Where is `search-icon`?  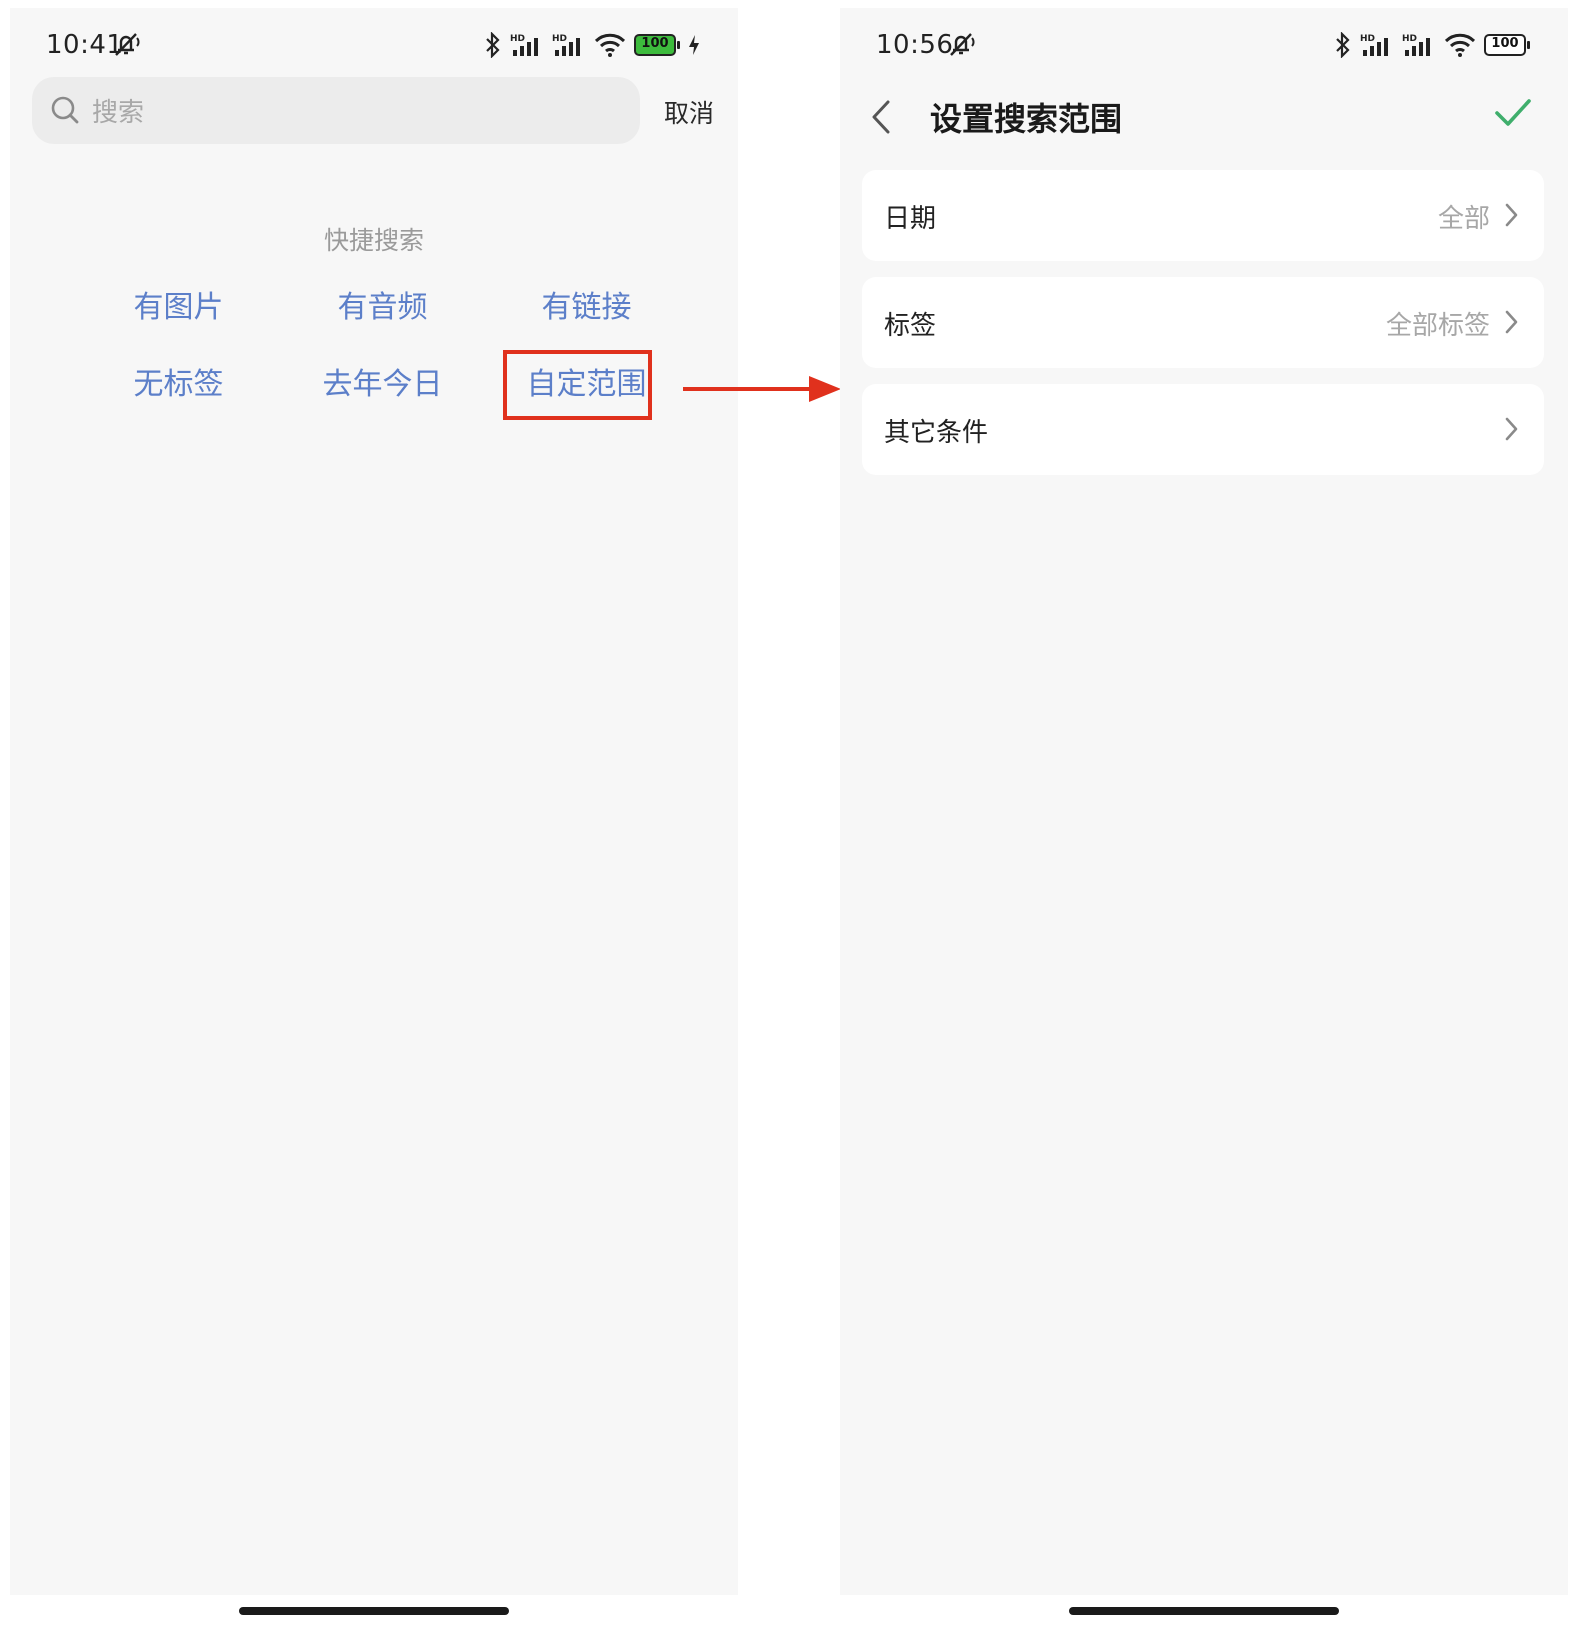
search-icon is located at coordinates (65, 112).